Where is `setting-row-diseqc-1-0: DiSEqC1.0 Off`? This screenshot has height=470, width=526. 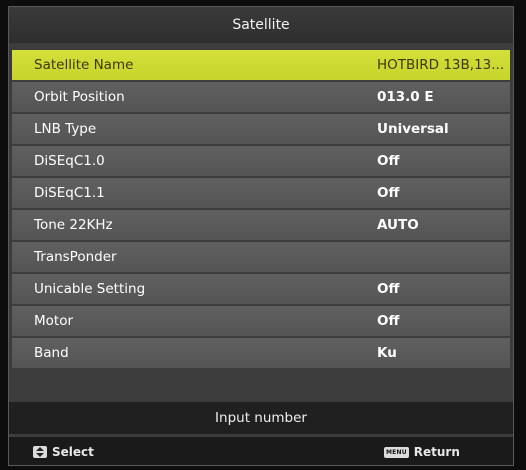
setting-row-diseqc-1-0: DiSEqC1.0 Off is located at coordinates (261, 161).